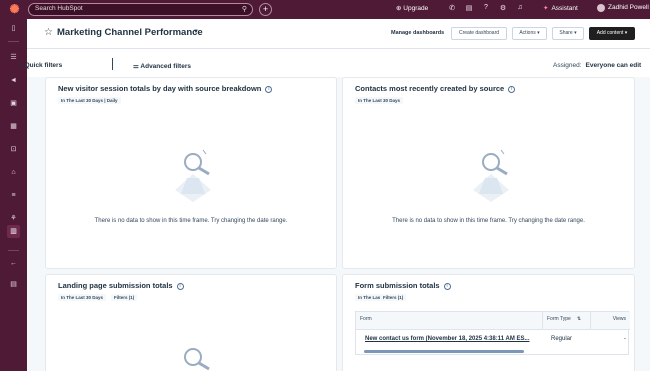 This screenshot has height=371, width=650. What do you see at coordinates (13, 149) in the screenshot?
I see `commerce-icon: ⊡` at bounding box center [13, 149].